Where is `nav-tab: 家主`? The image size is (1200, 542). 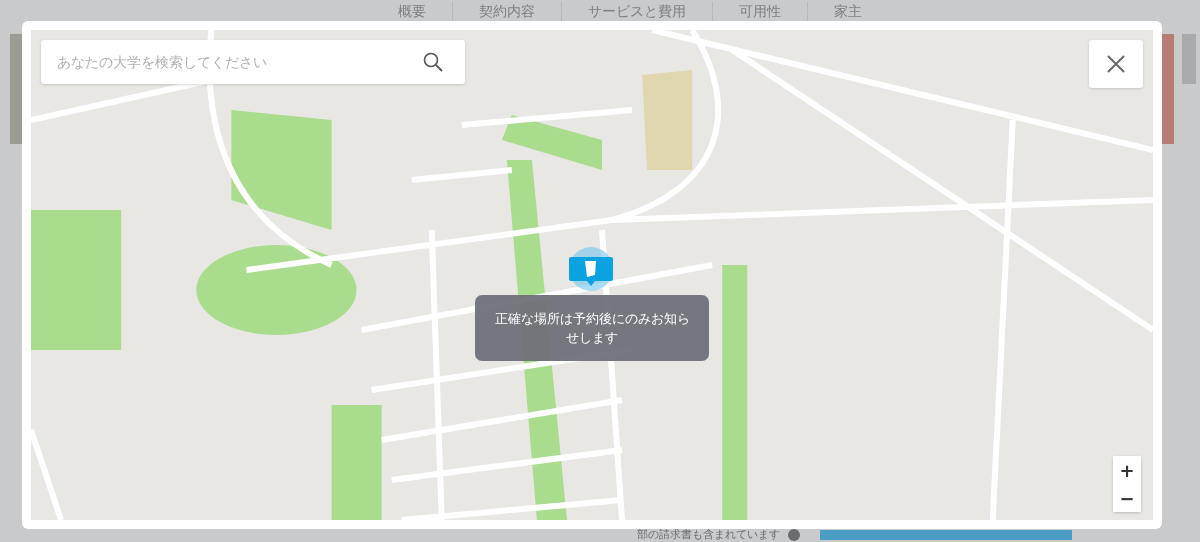 nav-tab: 家主 is located at coordinates (848, 12).